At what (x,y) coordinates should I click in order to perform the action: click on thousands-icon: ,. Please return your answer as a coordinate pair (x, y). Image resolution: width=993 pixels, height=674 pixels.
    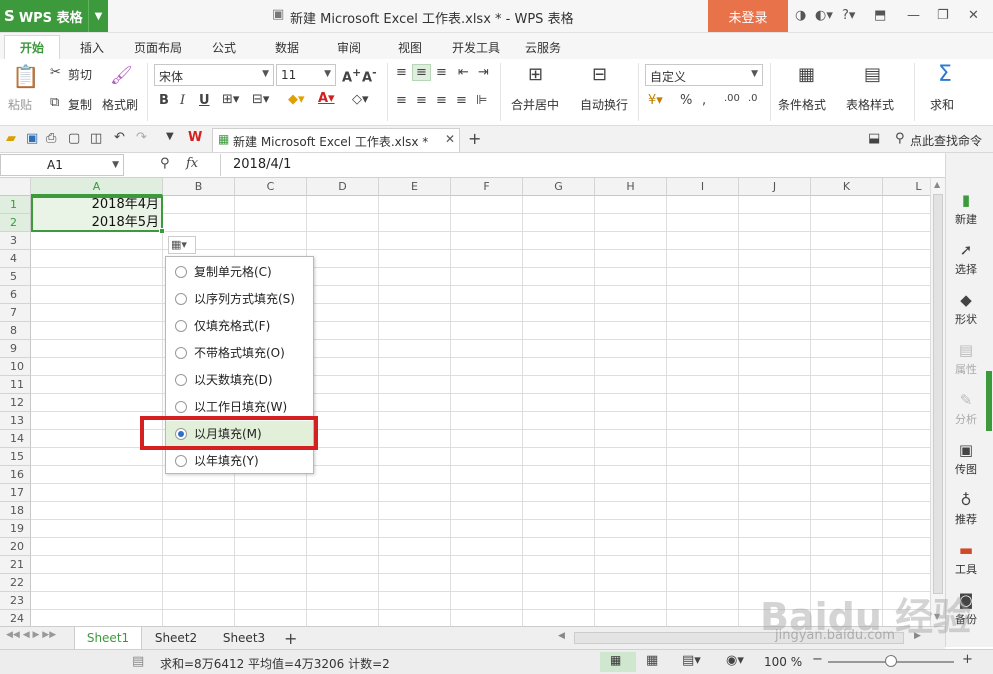
    Looking at the image, I should click on (704, 100).